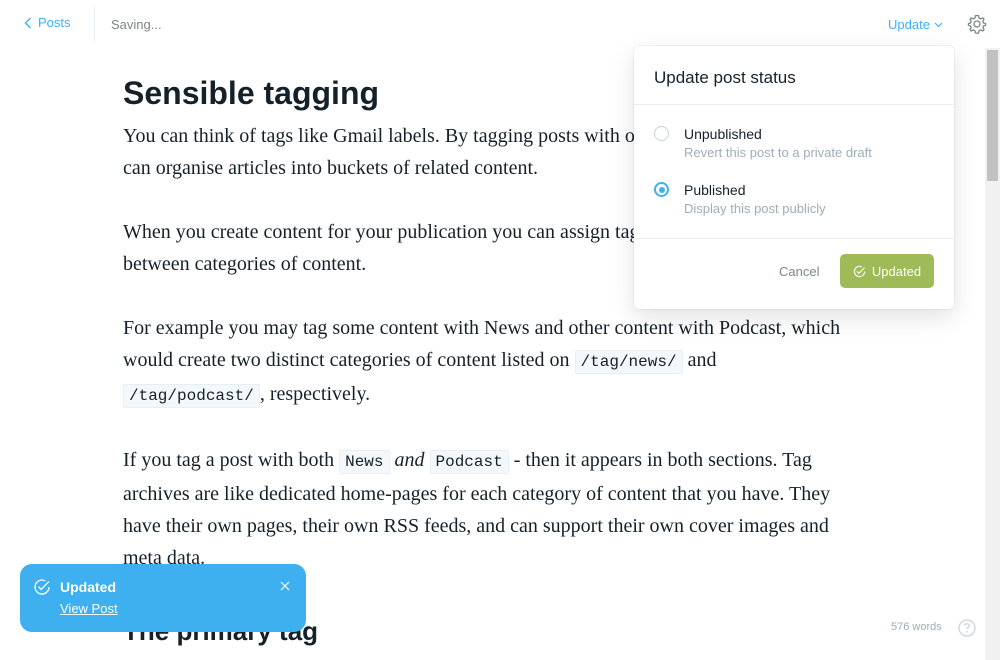 This screenshot has width=1000, height=660. What do you see at coordinates (500, 24) in the screenshot?
I see `editor-header: Posts Saving... Update` at bounding box center [500, 24].